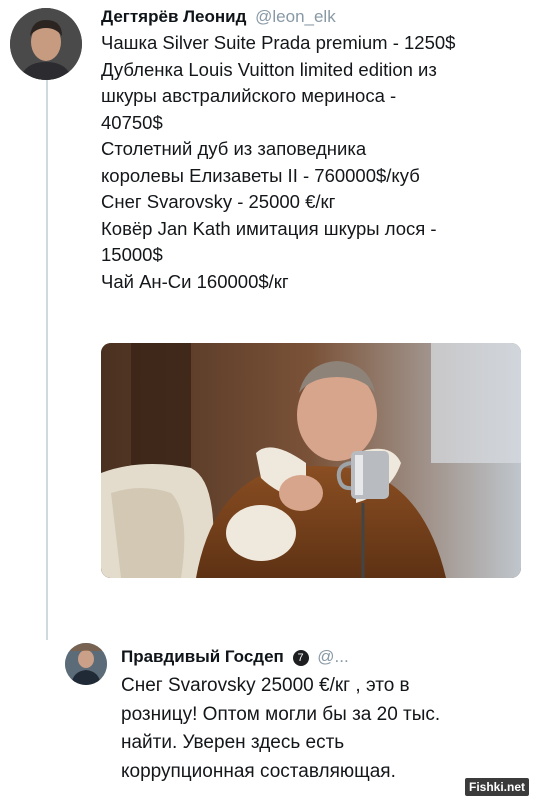 The height and width of the screenshot is (800, 535). Describe the element at coordinates (47, 360) in the screenshot. I see `thread-connector-line` at that location.